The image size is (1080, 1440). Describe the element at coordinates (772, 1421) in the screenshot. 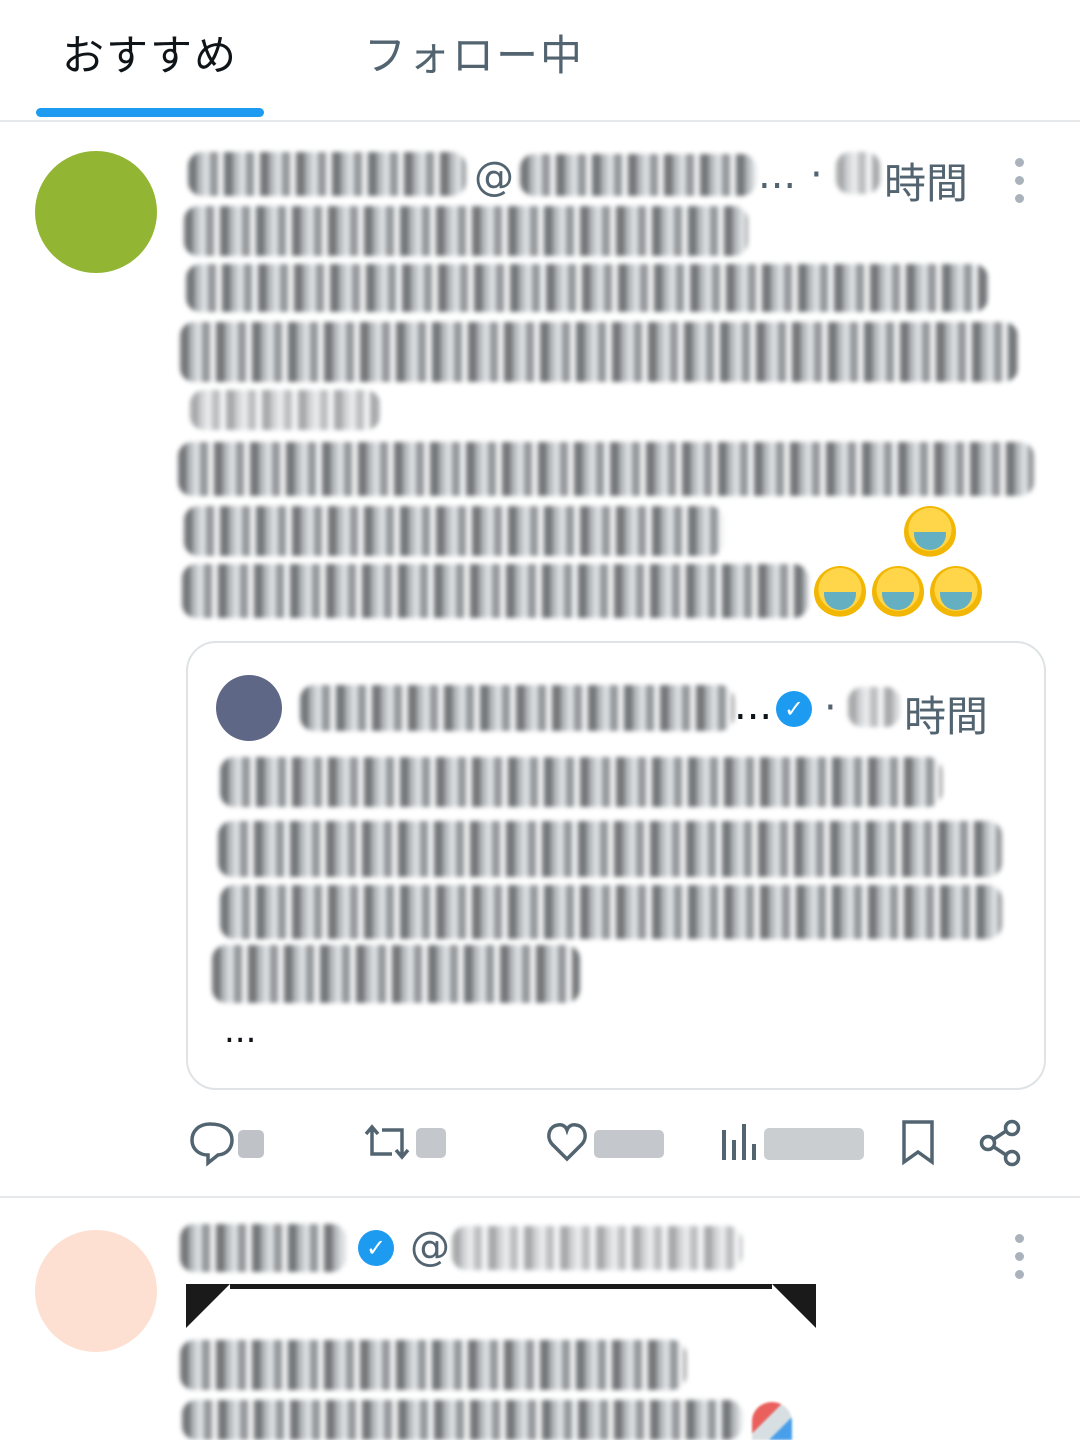

I see `emoji-icon` at that location.